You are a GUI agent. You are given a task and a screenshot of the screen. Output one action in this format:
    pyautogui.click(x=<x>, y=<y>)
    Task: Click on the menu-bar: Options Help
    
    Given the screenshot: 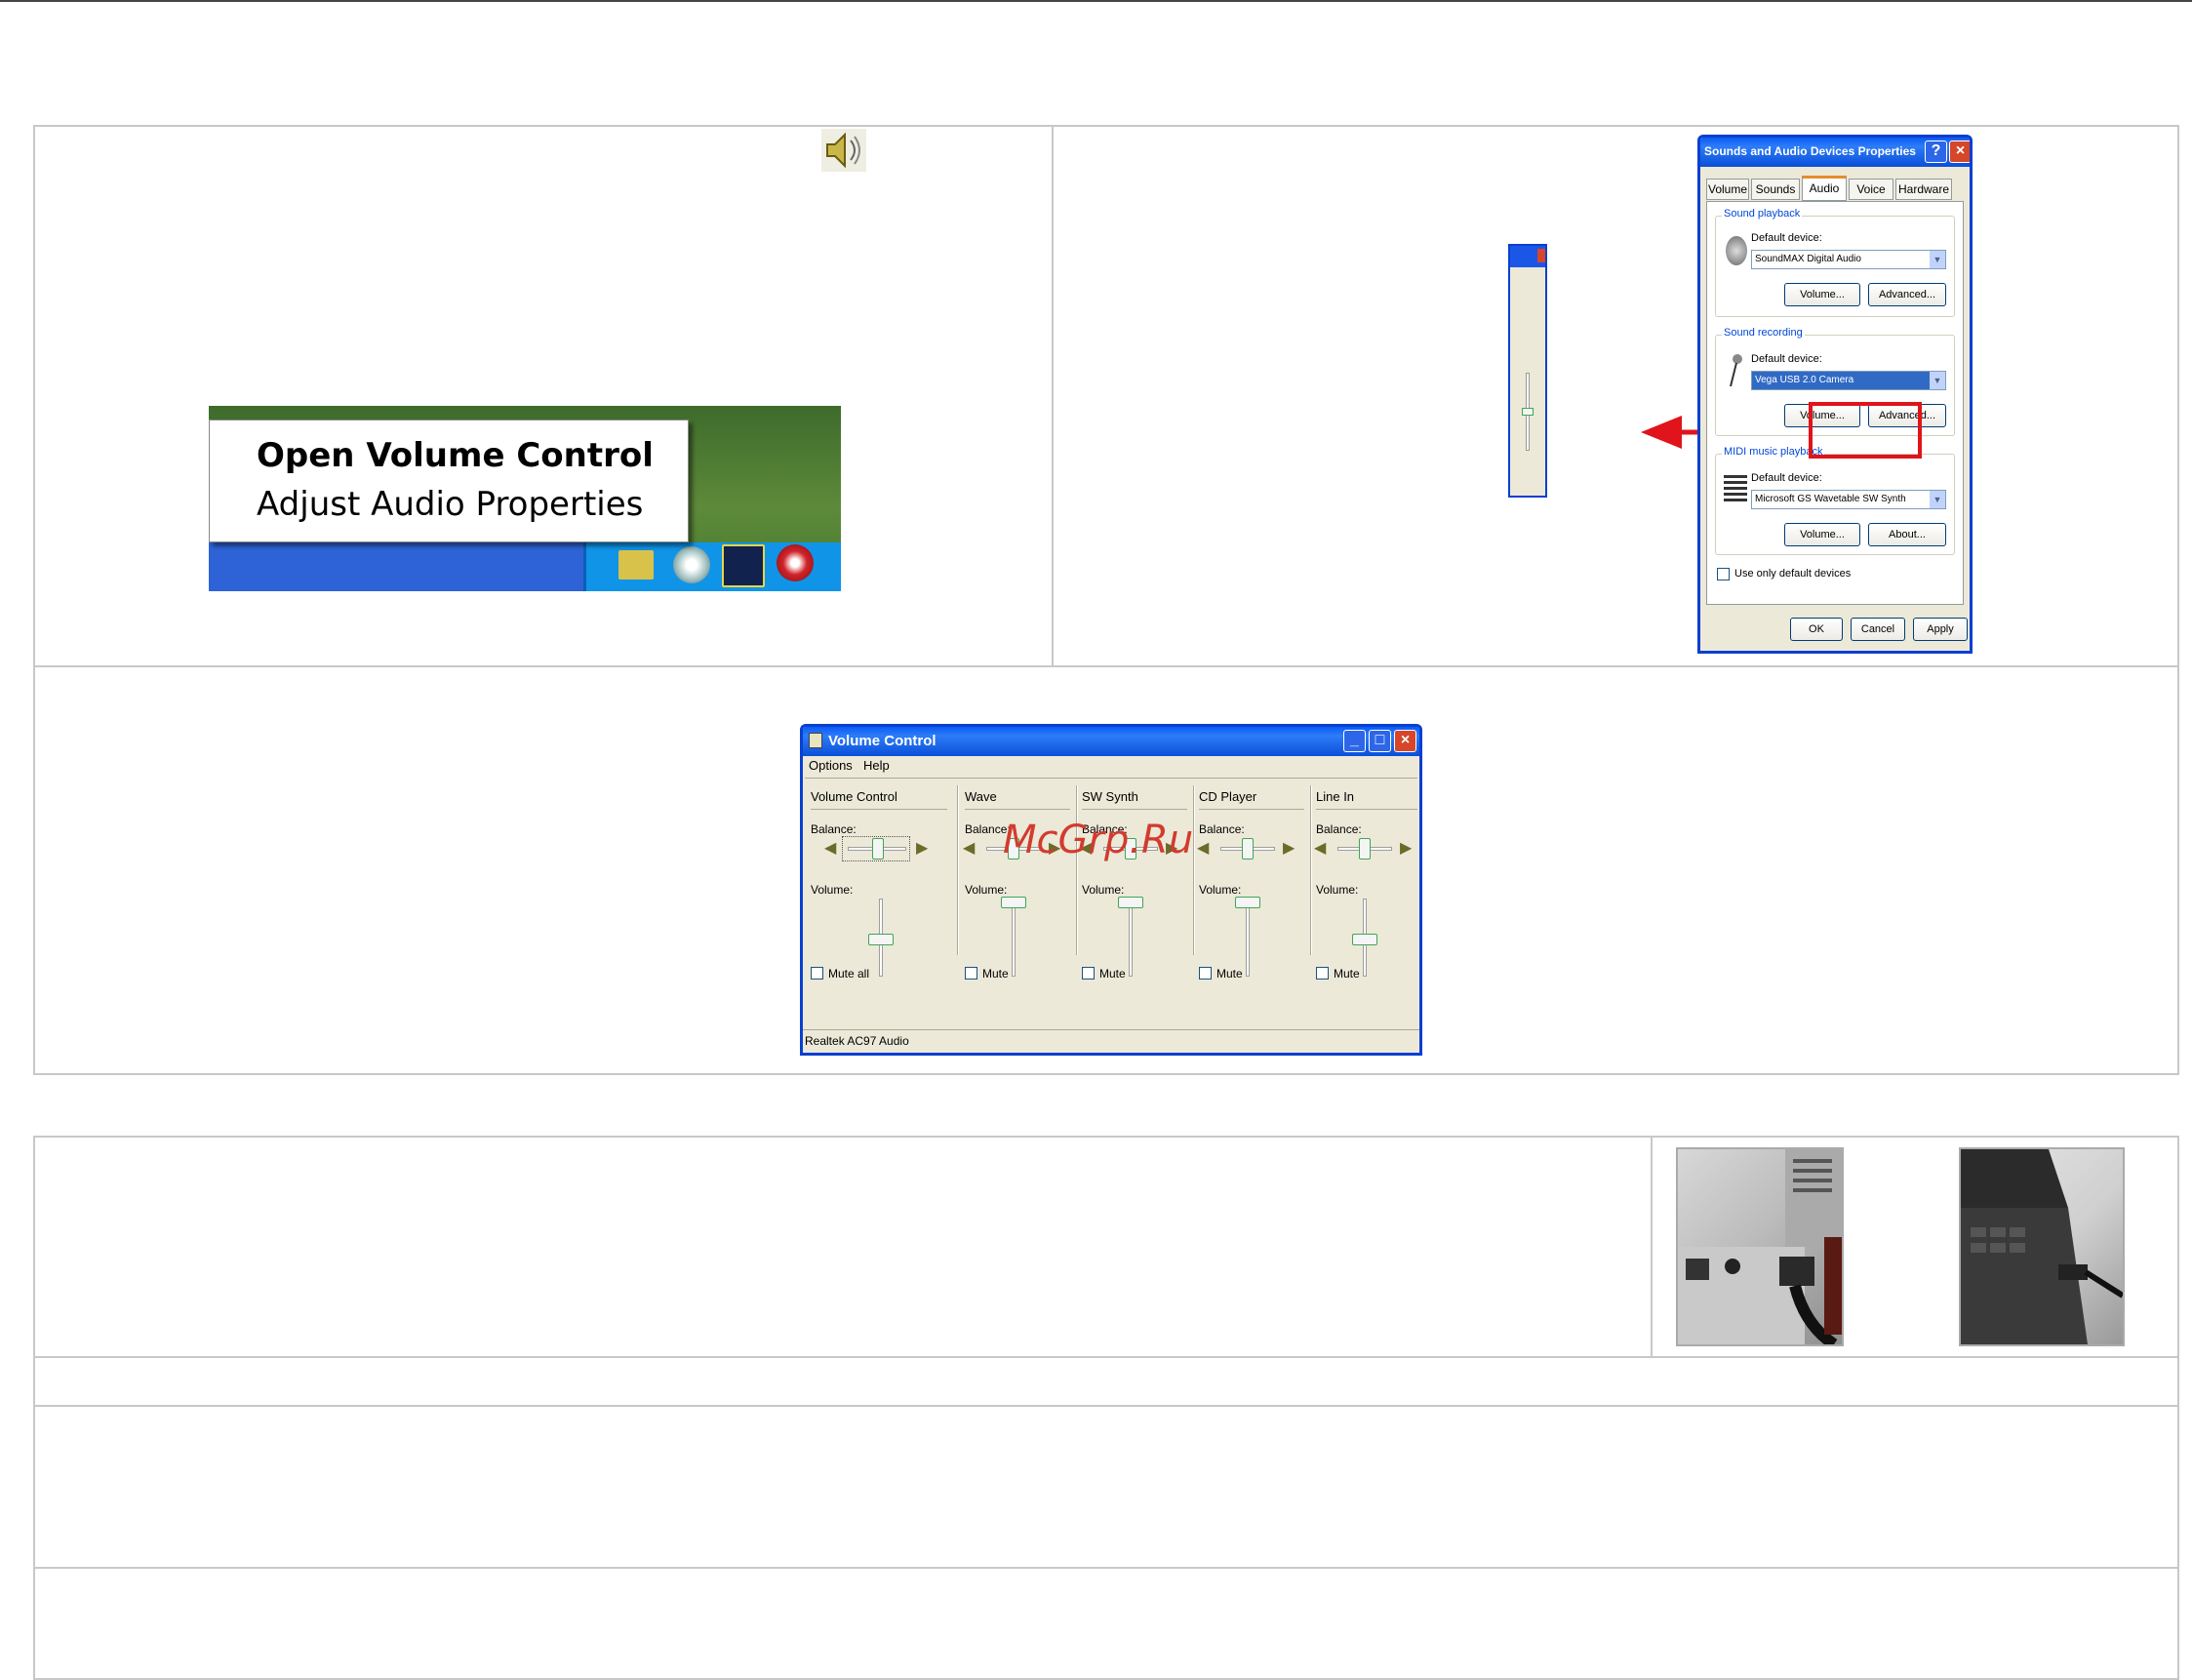 What is the action you would take?
    pyautogui.click(x=1111, y=766)
    